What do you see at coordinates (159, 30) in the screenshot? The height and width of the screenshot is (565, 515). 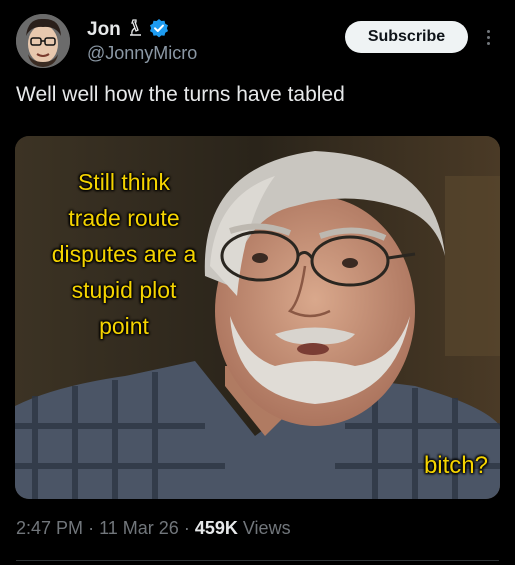 I see `verified-badge-icon` at bounding box center [159, 30].